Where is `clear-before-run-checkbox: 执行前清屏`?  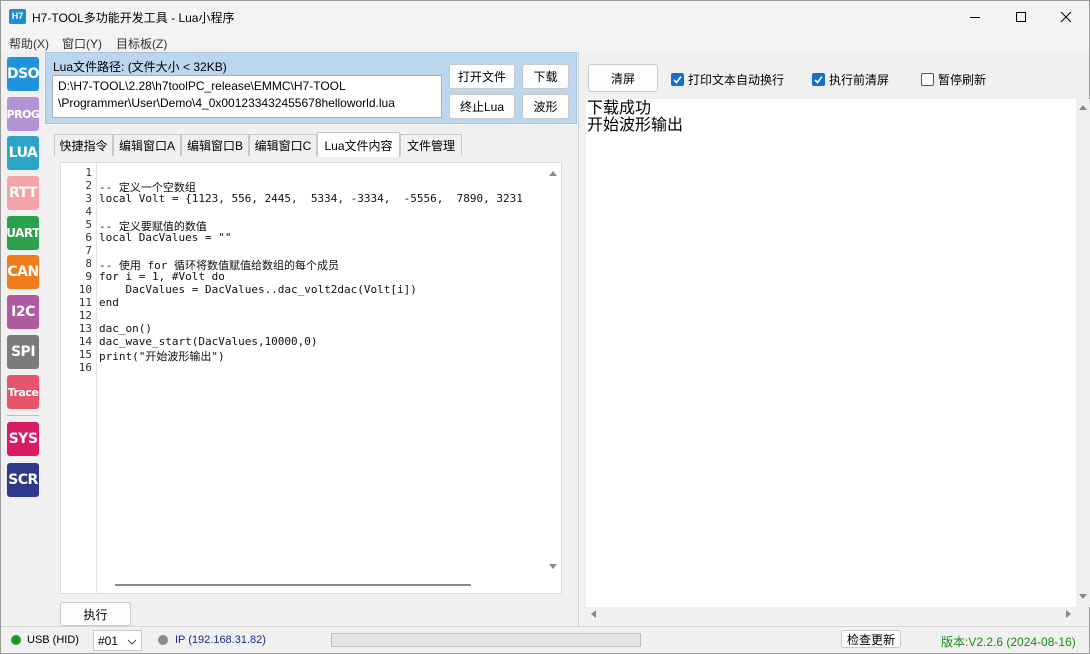 clear-before-run-checkbox: 执行前清屏 is located at coordinates (850, 79).